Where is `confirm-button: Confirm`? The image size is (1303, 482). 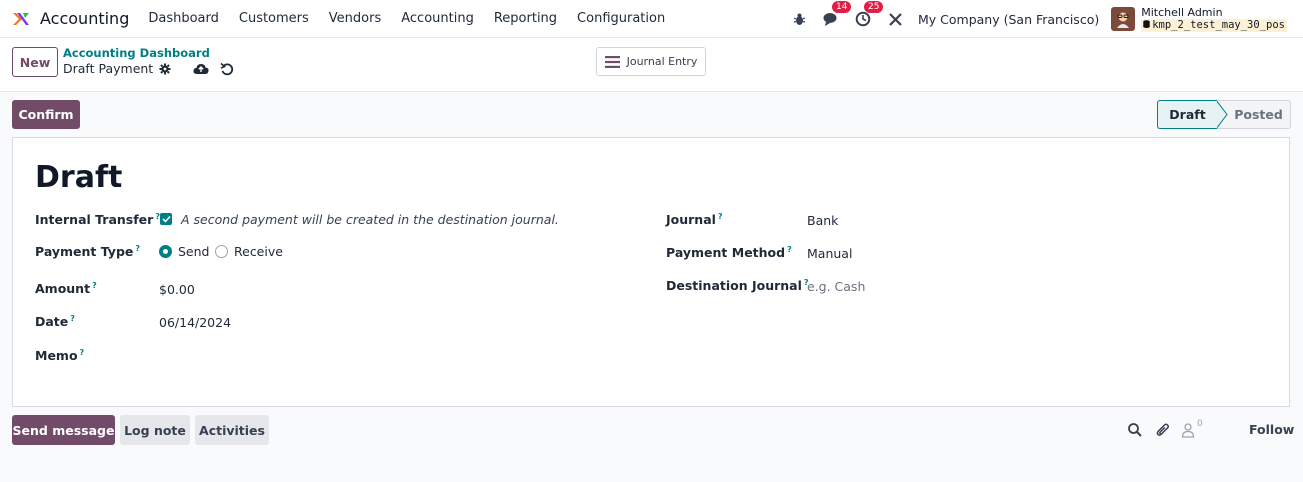 confirm-button: Confirm is located at coordinates (46, 114).